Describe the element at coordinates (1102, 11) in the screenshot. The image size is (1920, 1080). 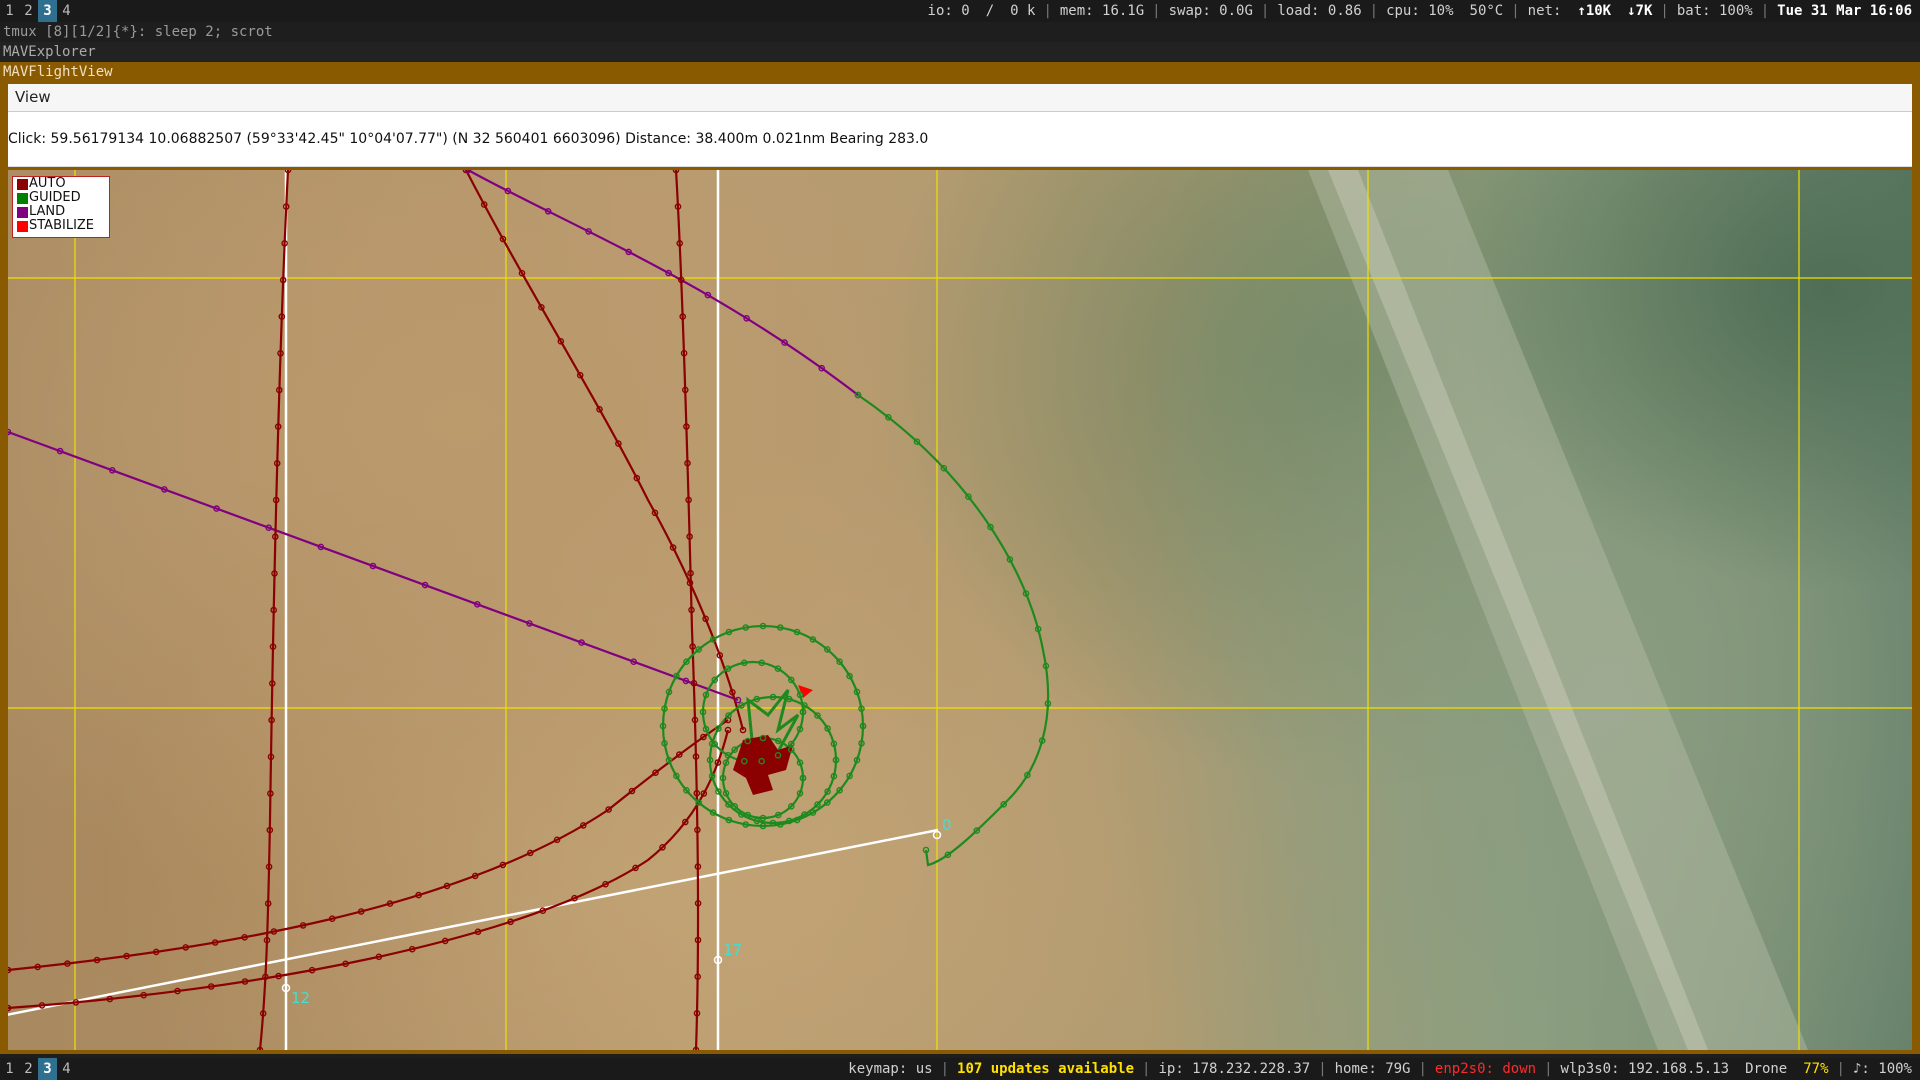
I see `mem-status: mem: 16.1G` at that location.